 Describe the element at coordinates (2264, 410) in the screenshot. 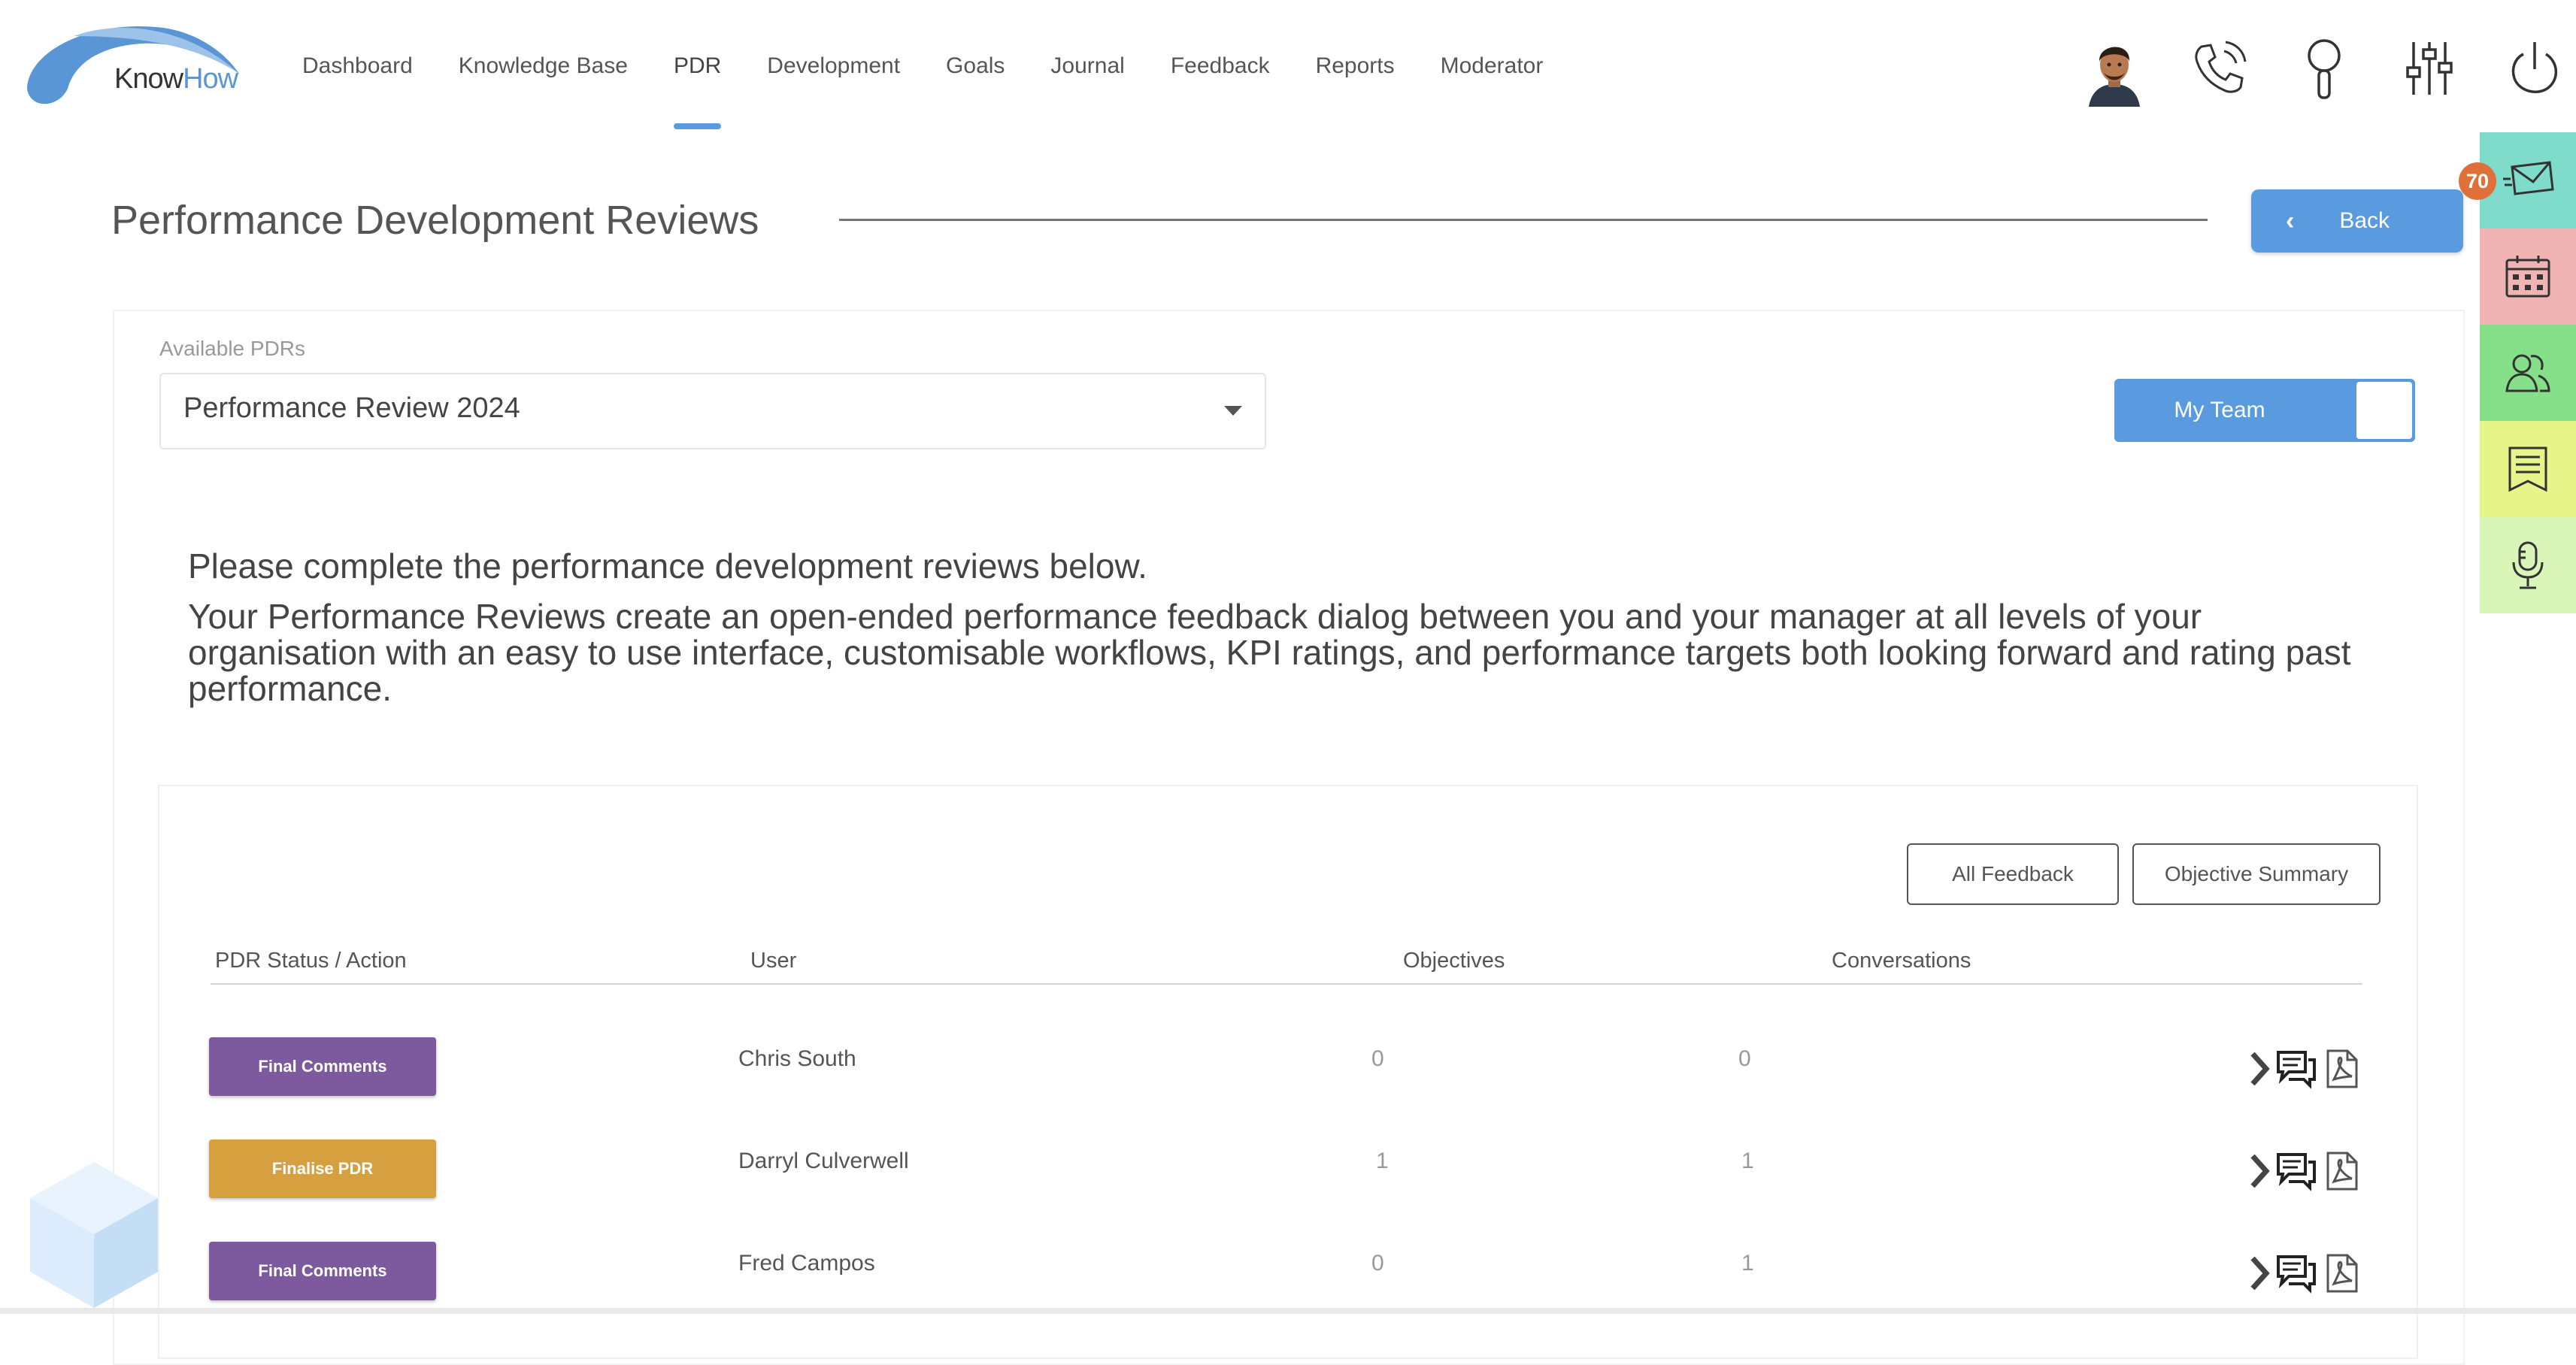

I see `my-team-toggle: My Team` at that location.